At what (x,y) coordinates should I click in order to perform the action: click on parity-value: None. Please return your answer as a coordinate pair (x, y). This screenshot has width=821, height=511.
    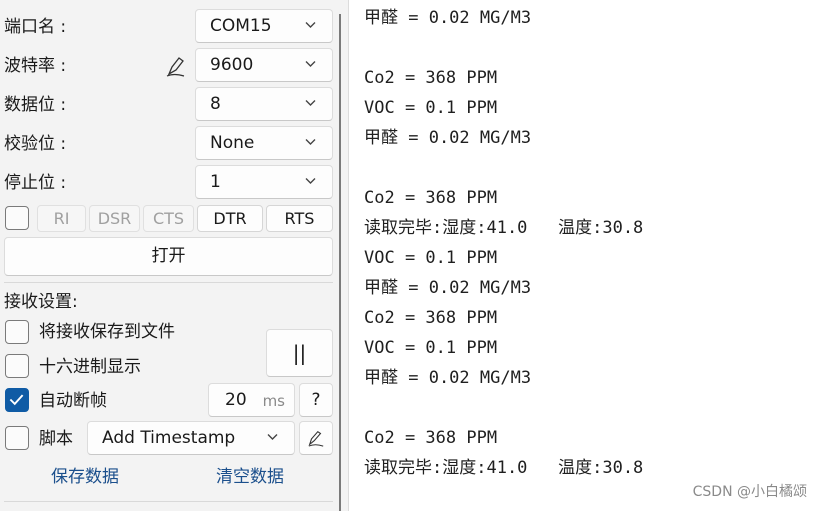
    Looking at the image, I should click on (232, 143).